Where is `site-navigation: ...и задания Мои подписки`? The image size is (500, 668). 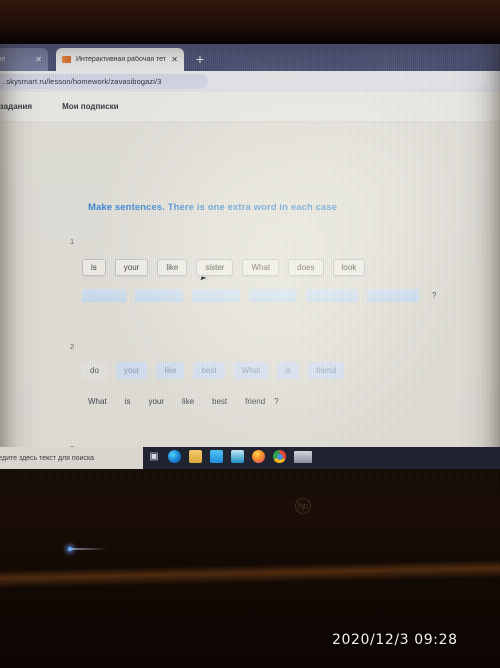 site-navigation: ...и задания Мои подписки is located at coordinates (250, 107).